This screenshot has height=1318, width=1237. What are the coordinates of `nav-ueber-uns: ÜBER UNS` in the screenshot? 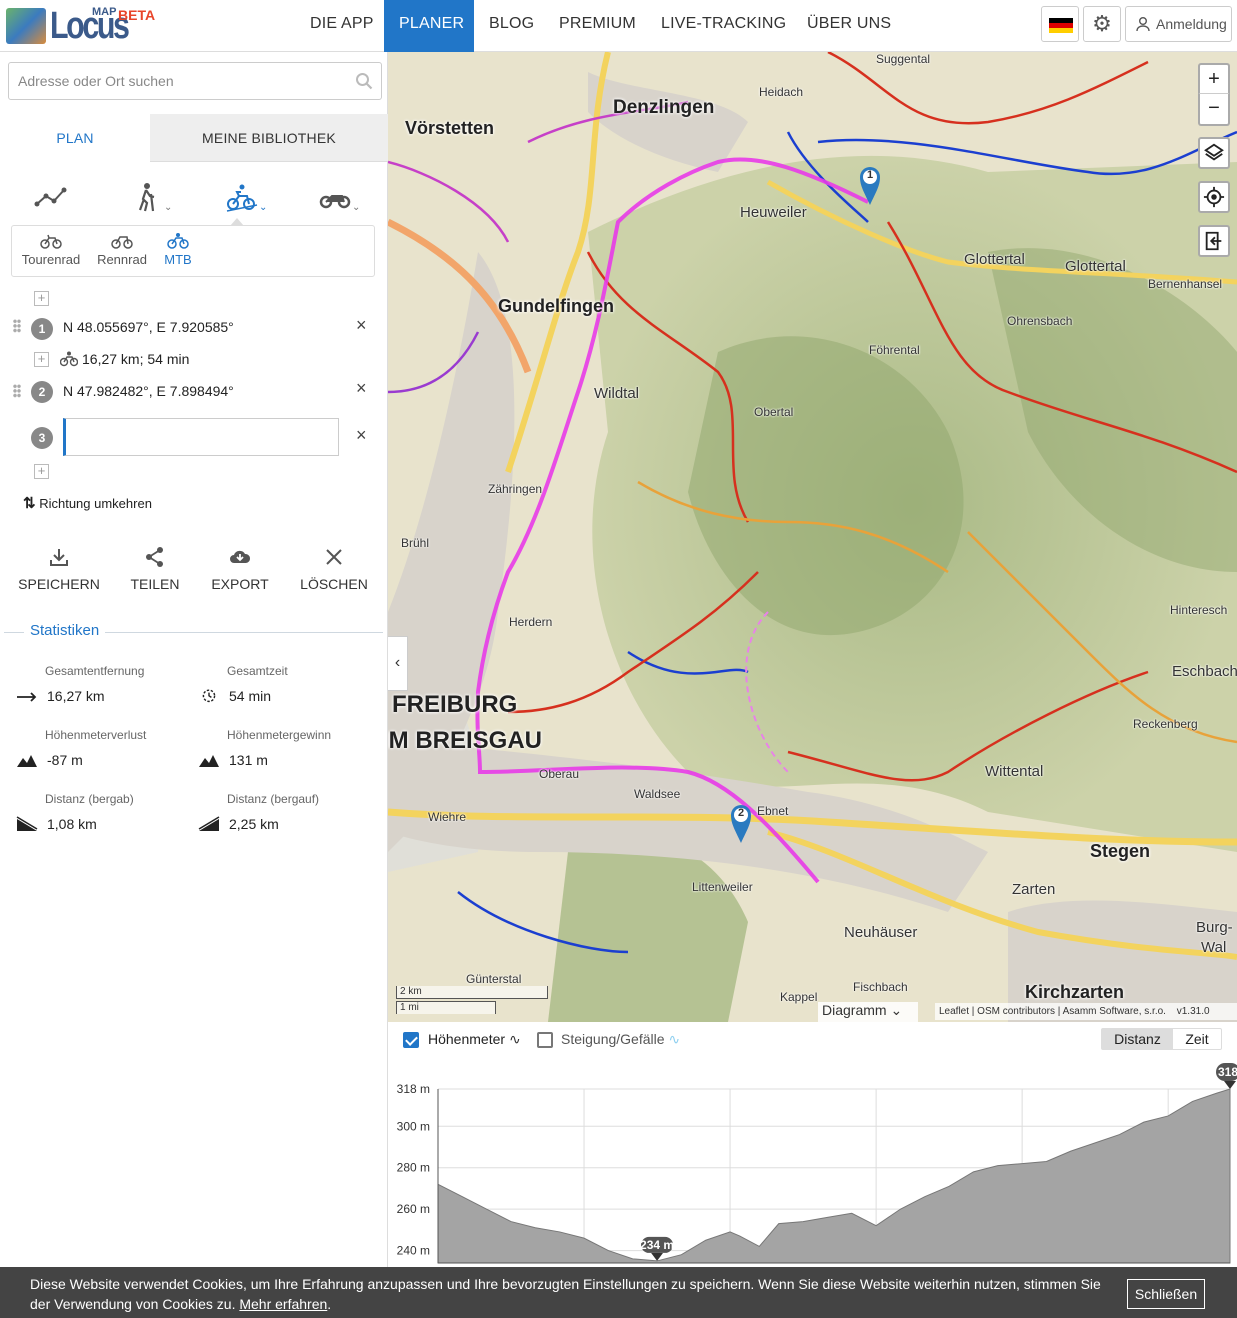 It's located at (849, 26).